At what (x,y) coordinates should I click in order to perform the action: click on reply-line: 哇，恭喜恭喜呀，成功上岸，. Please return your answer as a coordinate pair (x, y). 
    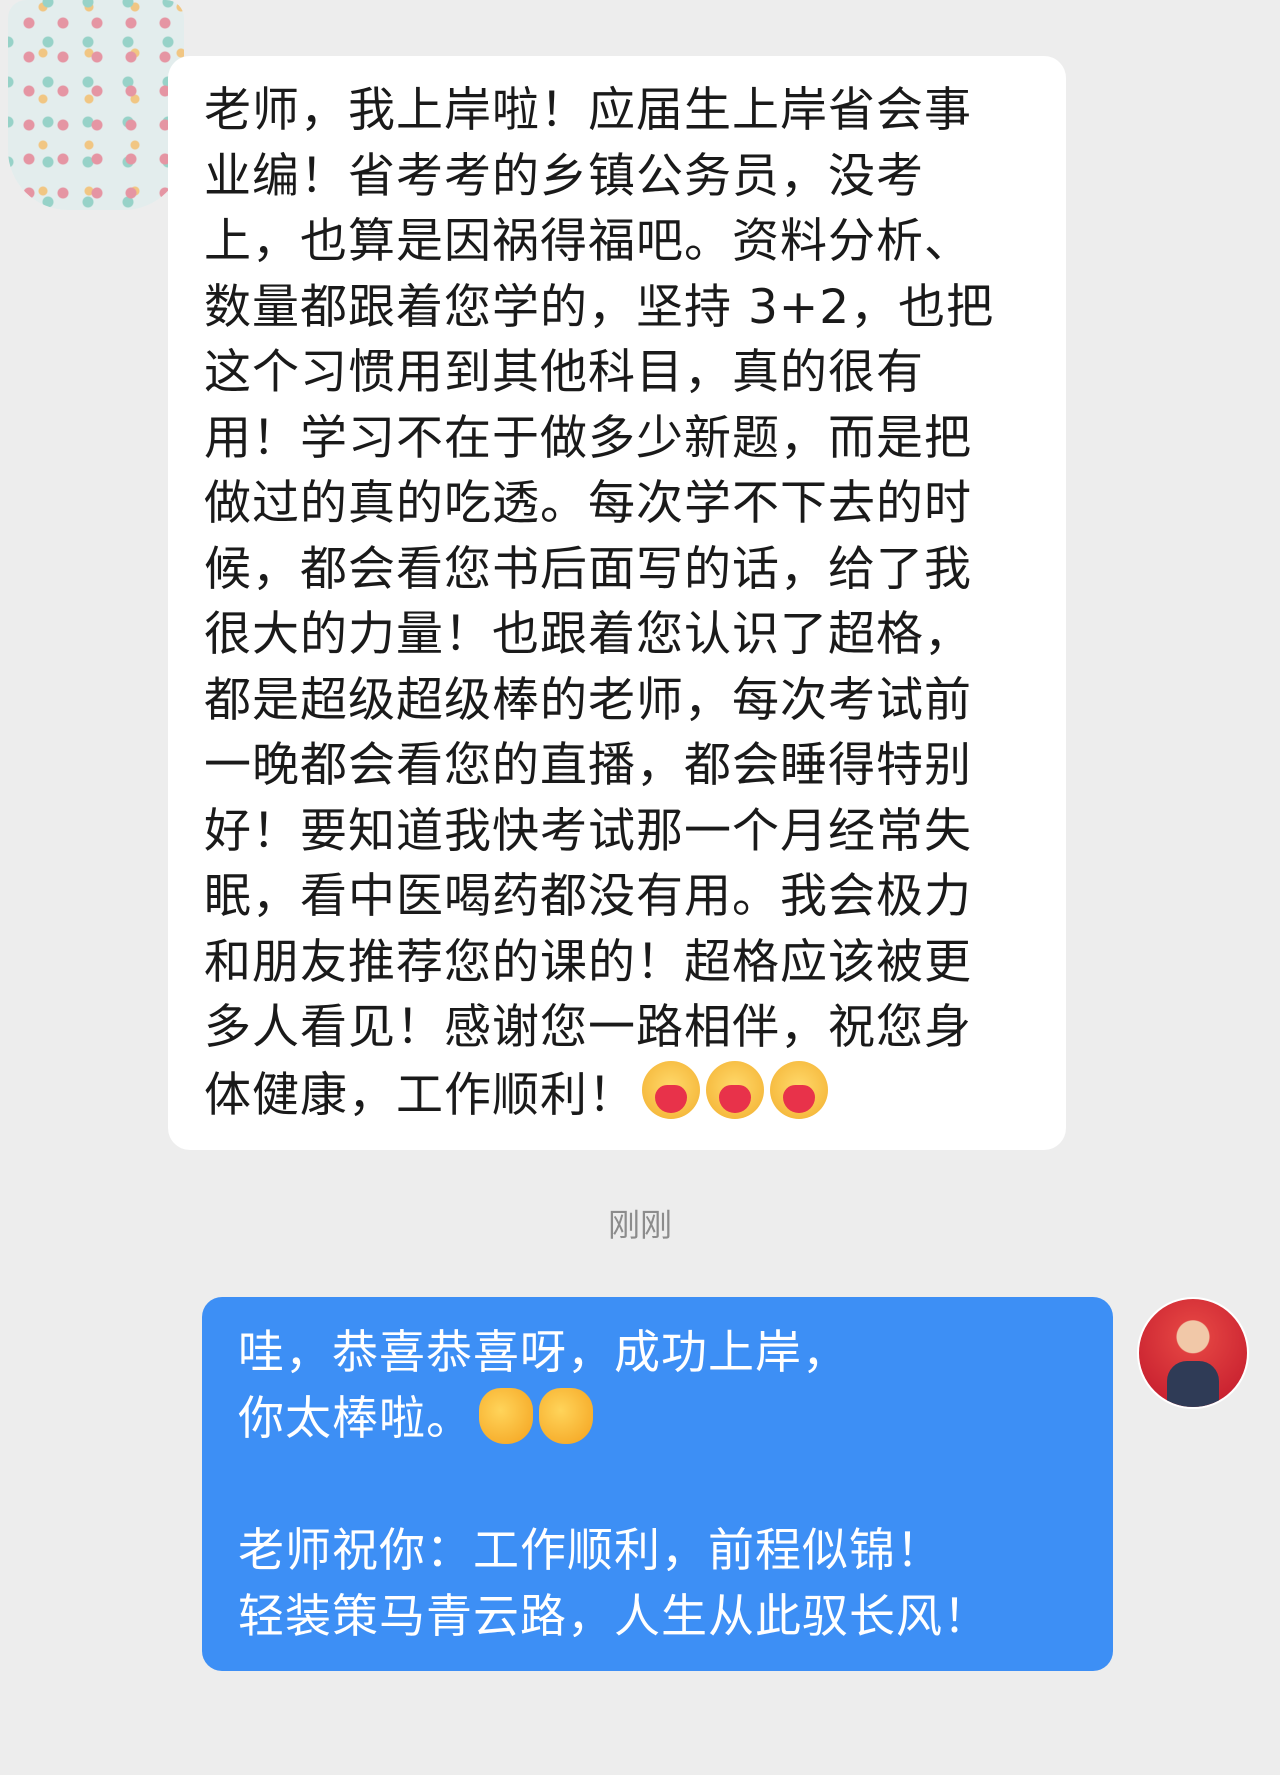
    Looking at the image, I should click on (543, 1352).